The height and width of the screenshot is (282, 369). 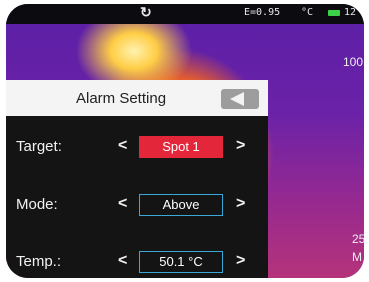 I want to click on mode-label: Mode:, so click(x=37, y=204).